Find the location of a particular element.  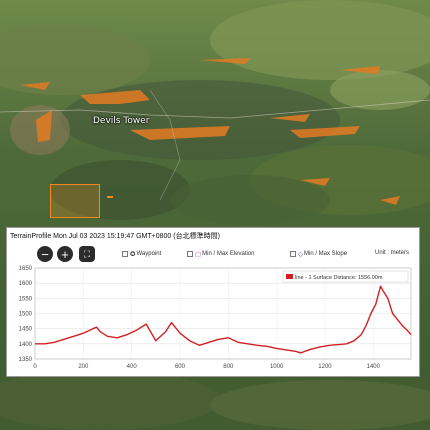

plus-icon: + is located at coordinates (65, 254).